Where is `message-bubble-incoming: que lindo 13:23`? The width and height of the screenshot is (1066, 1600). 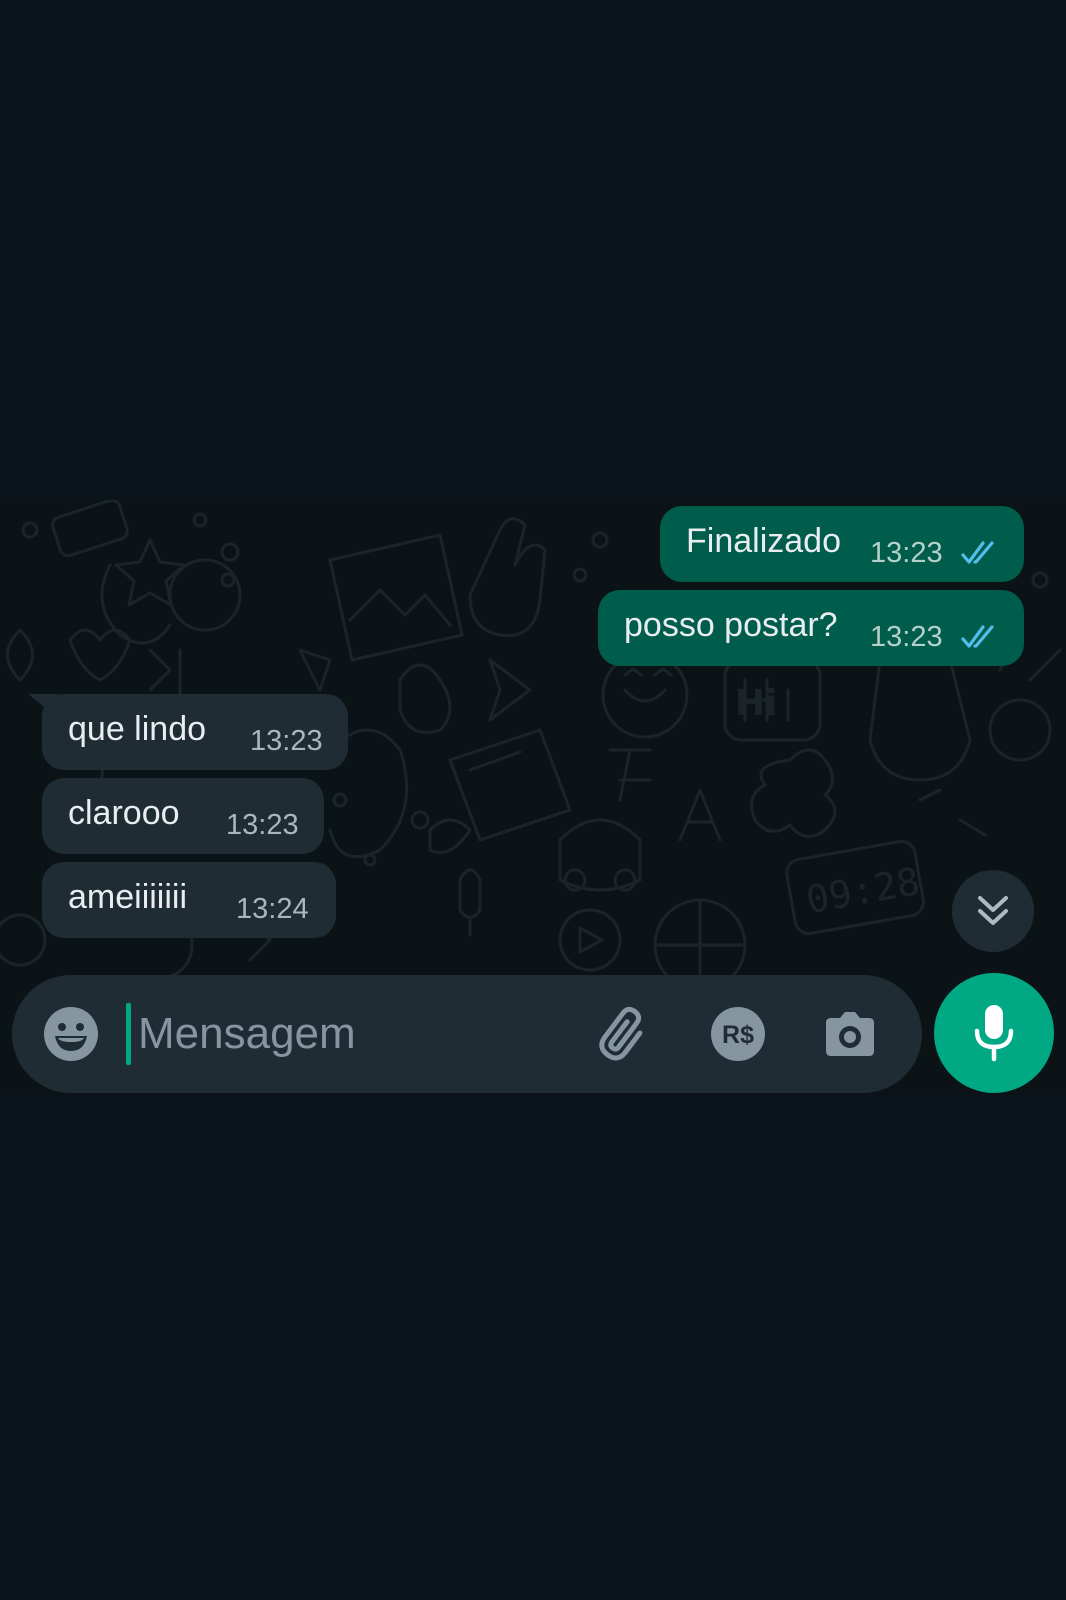
message-bubble-incoming: que lindo 13:23 is located at coordinates (188, 732).